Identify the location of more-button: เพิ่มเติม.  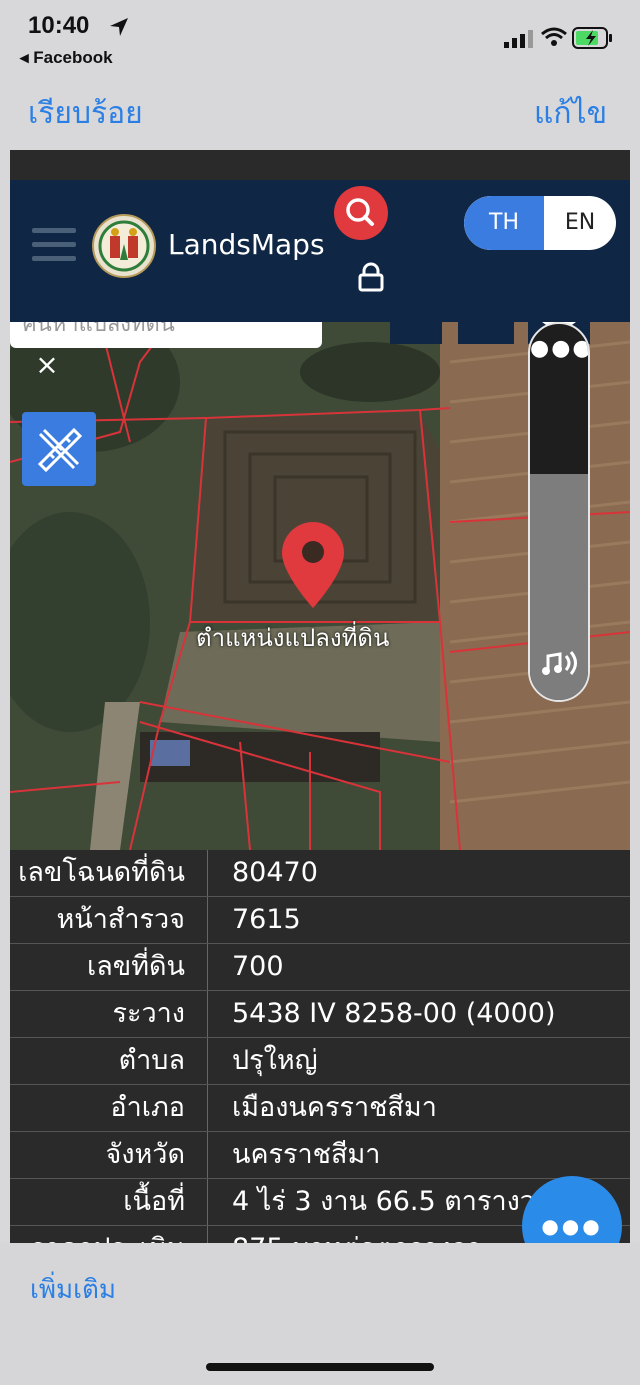
(73, 1289).